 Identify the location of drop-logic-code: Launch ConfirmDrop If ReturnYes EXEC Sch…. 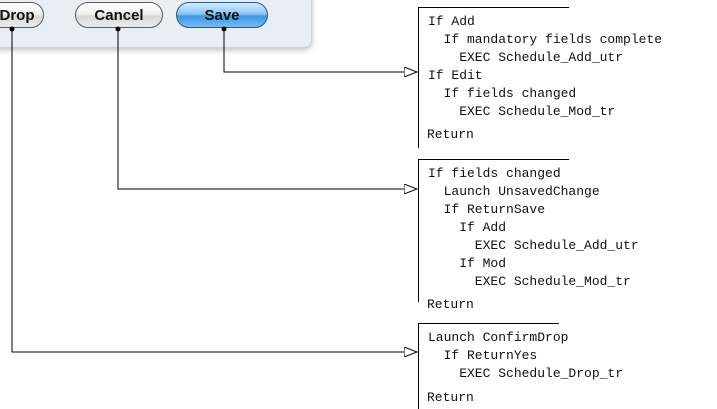
(526, 355).